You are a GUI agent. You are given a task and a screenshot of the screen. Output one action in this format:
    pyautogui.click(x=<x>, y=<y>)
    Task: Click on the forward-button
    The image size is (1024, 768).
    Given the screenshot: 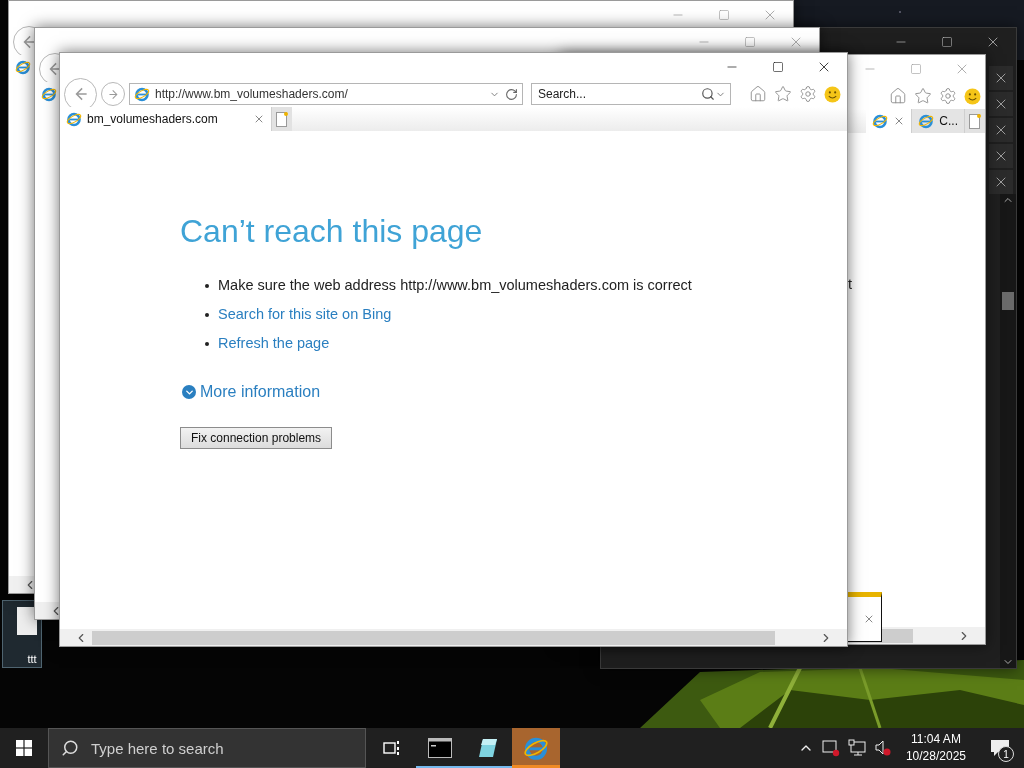 What is the action you would take?
    pyautogui.click(x=113, y=94)
    